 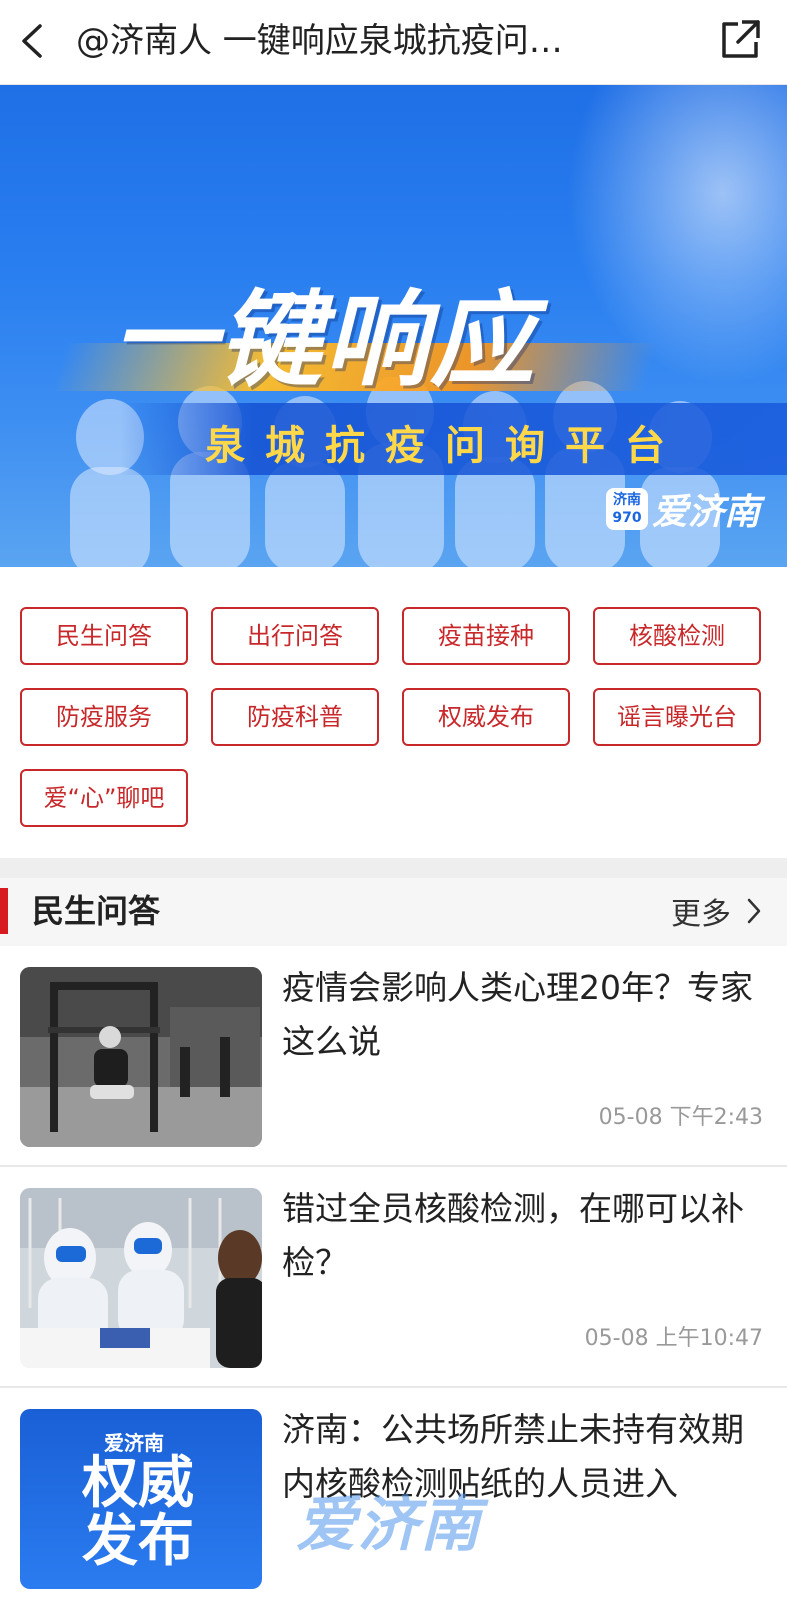 What do you see at coordinates (677, 636) in the screenshot?
I see `tag-nucleic-test: 核酸检测` at bounding box center [677, 636].